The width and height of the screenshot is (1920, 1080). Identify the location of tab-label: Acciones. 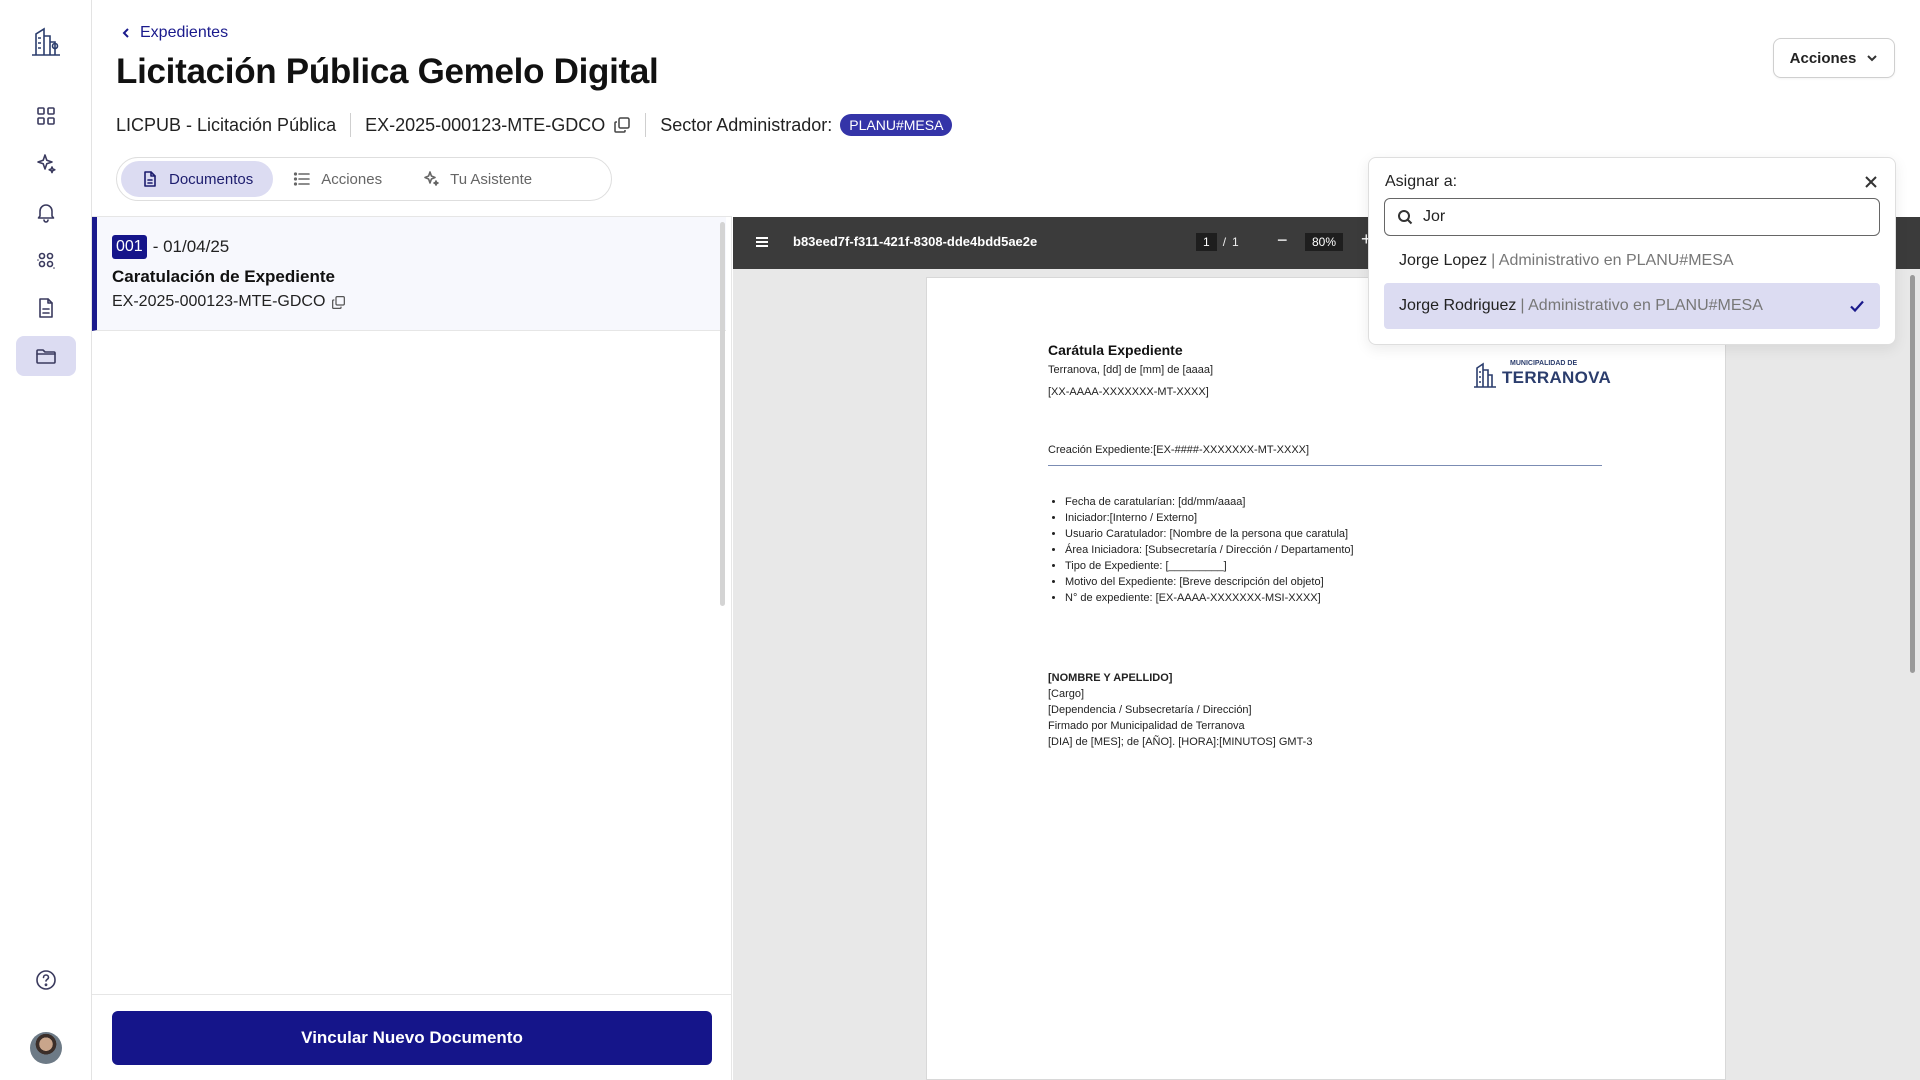
(352, 179).